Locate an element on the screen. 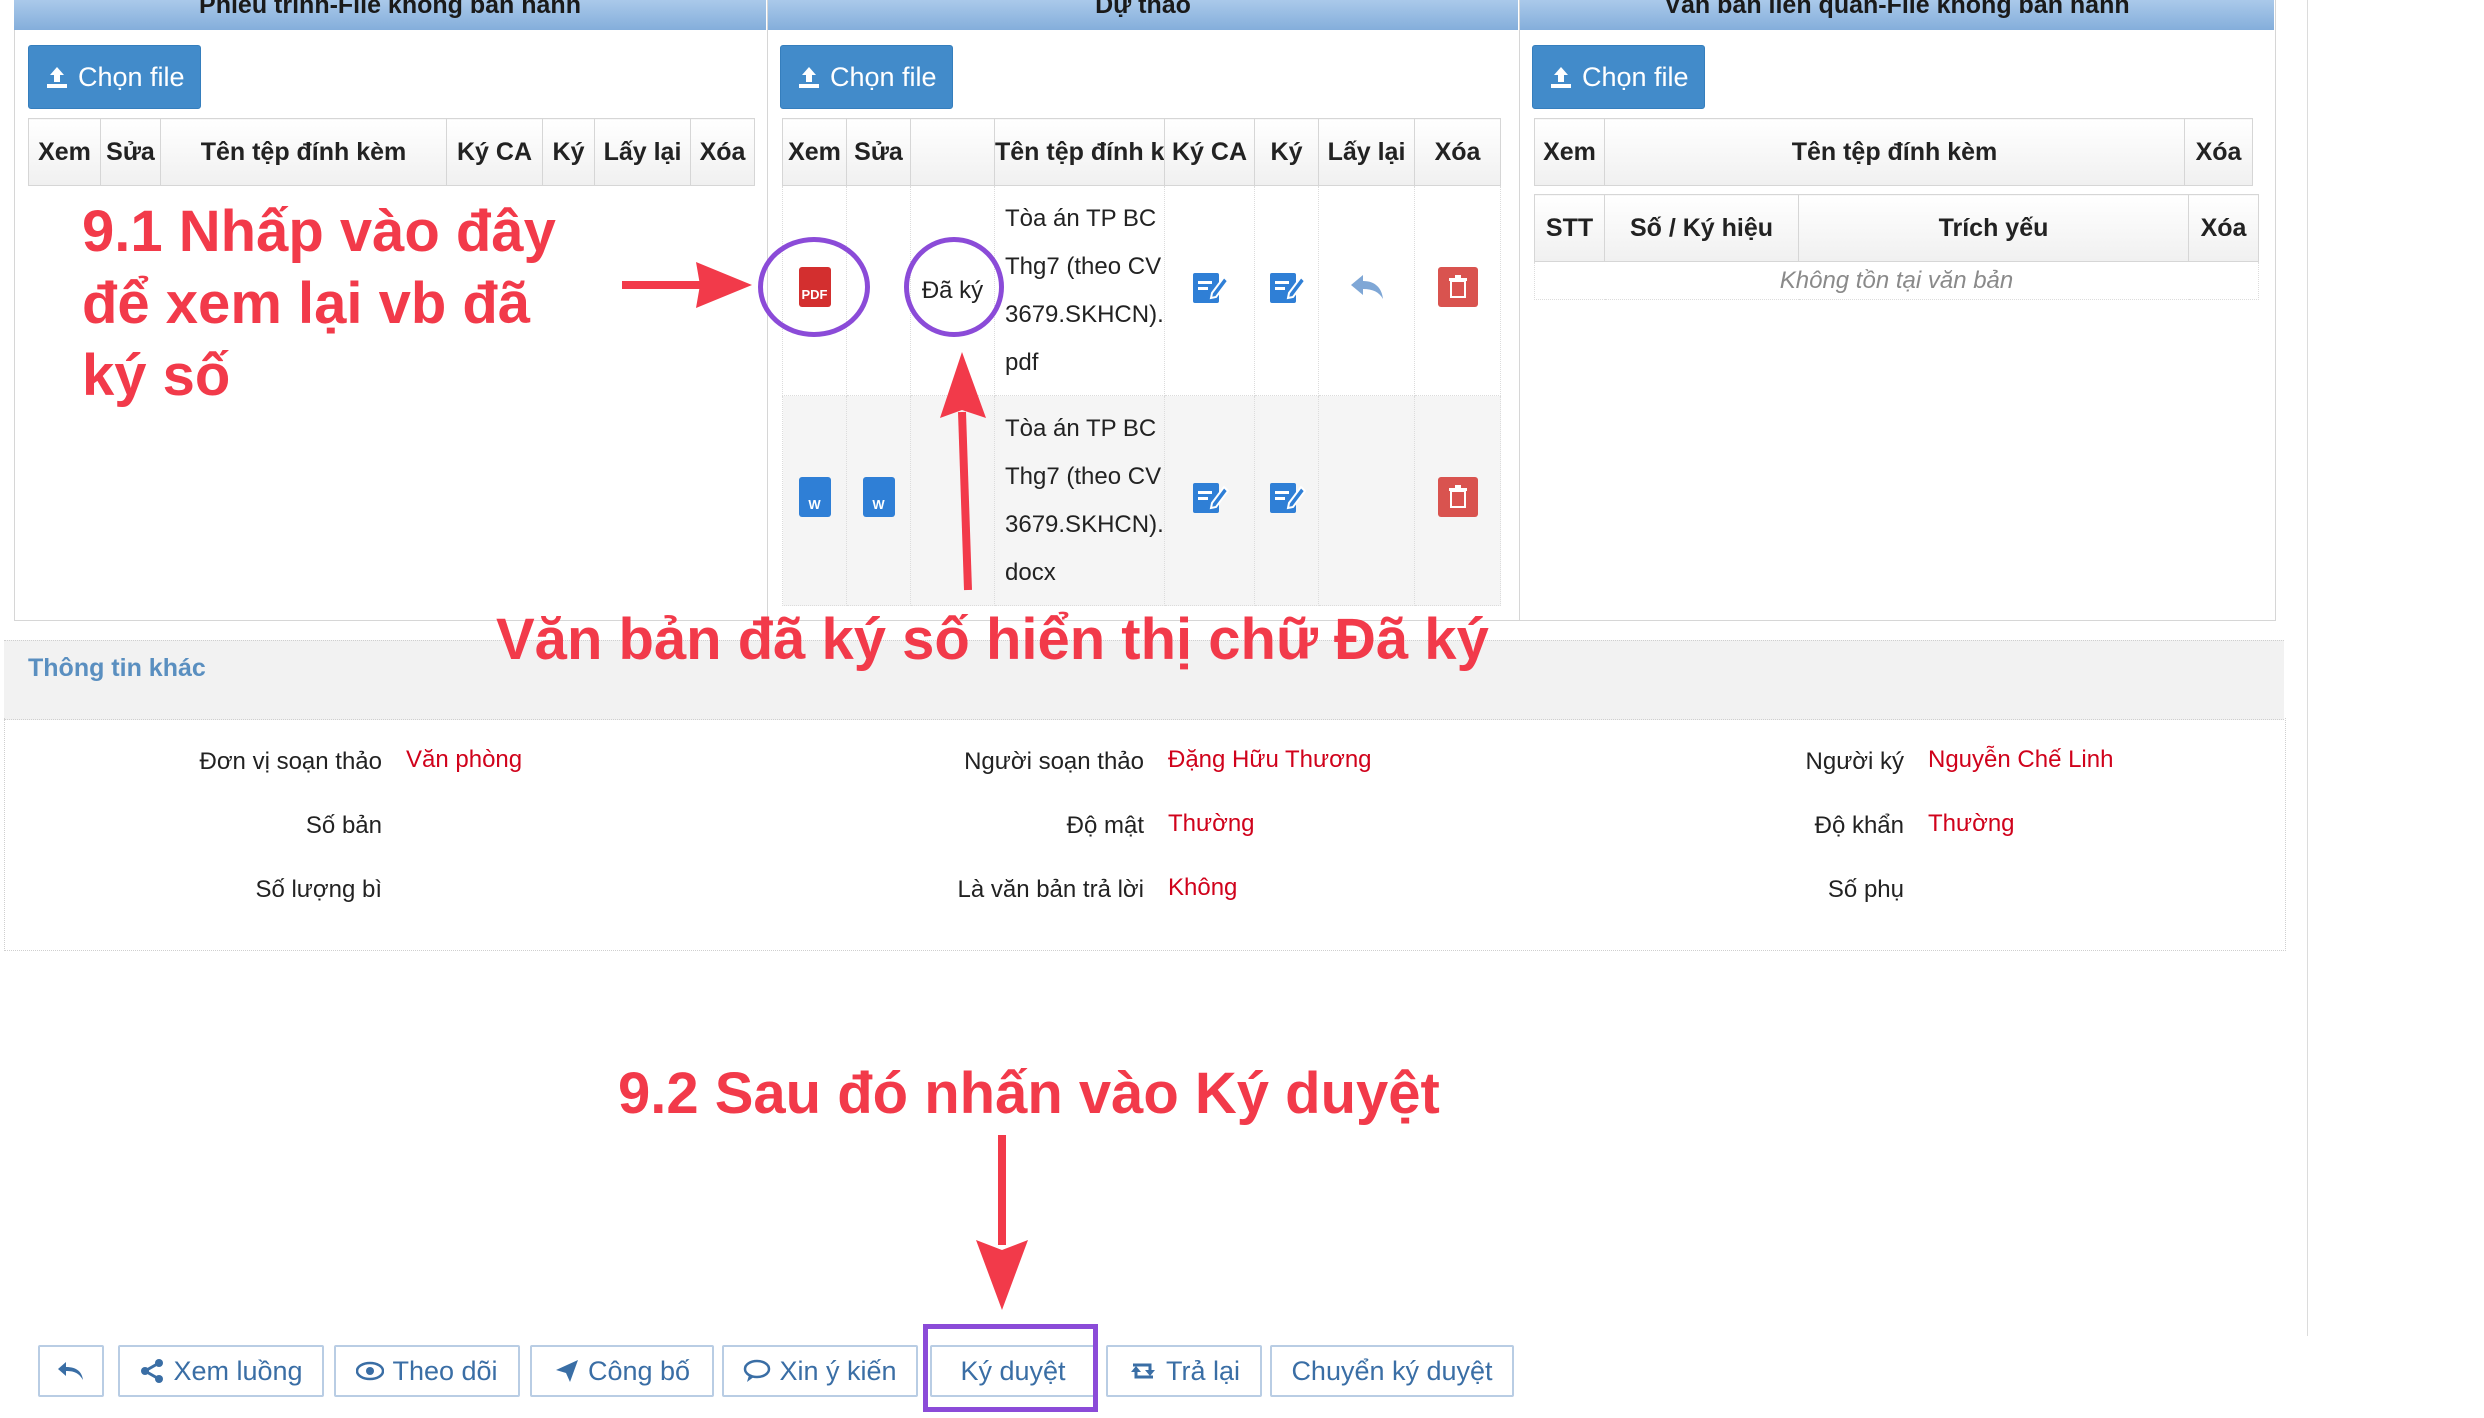 This screenshot has height=1418, width=2484. comment-icon is located at coordinates (757, 1370).